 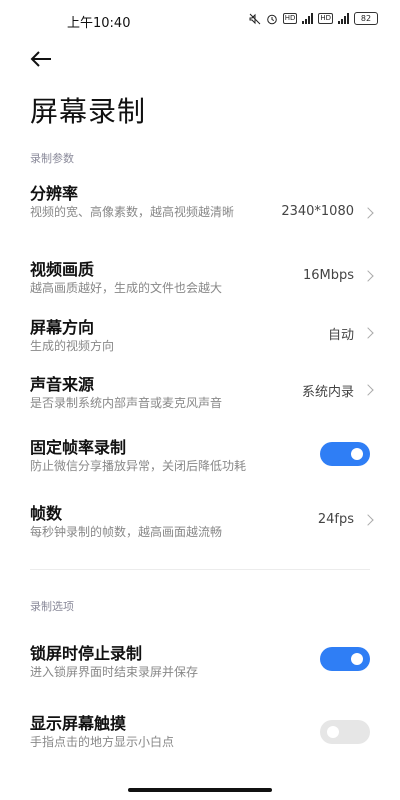 I want to click on setting-lock-stop: 锁屏时停止录制 进入锁屏界面时结束录屏并保存, so click(x=200, y=662).